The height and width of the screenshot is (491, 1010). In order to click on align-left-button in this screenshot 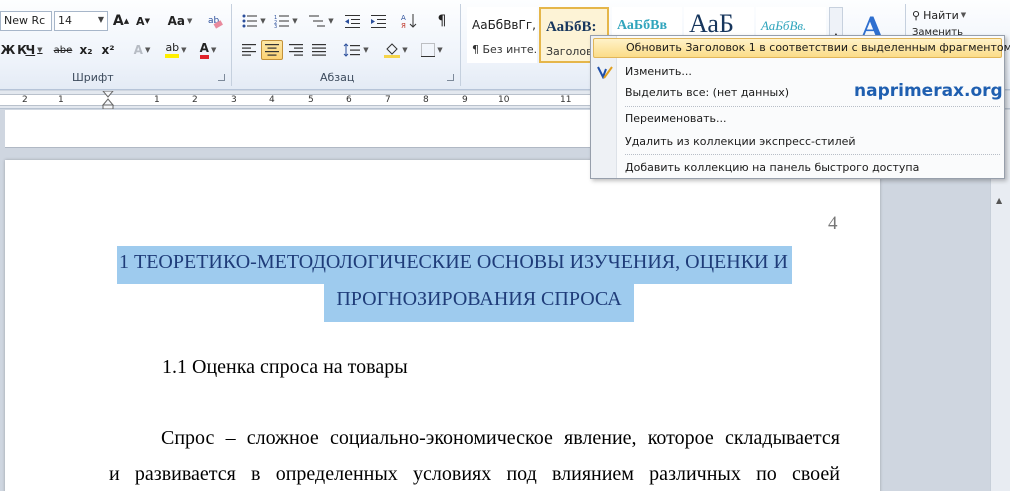, I will do `click(249, 50)`.